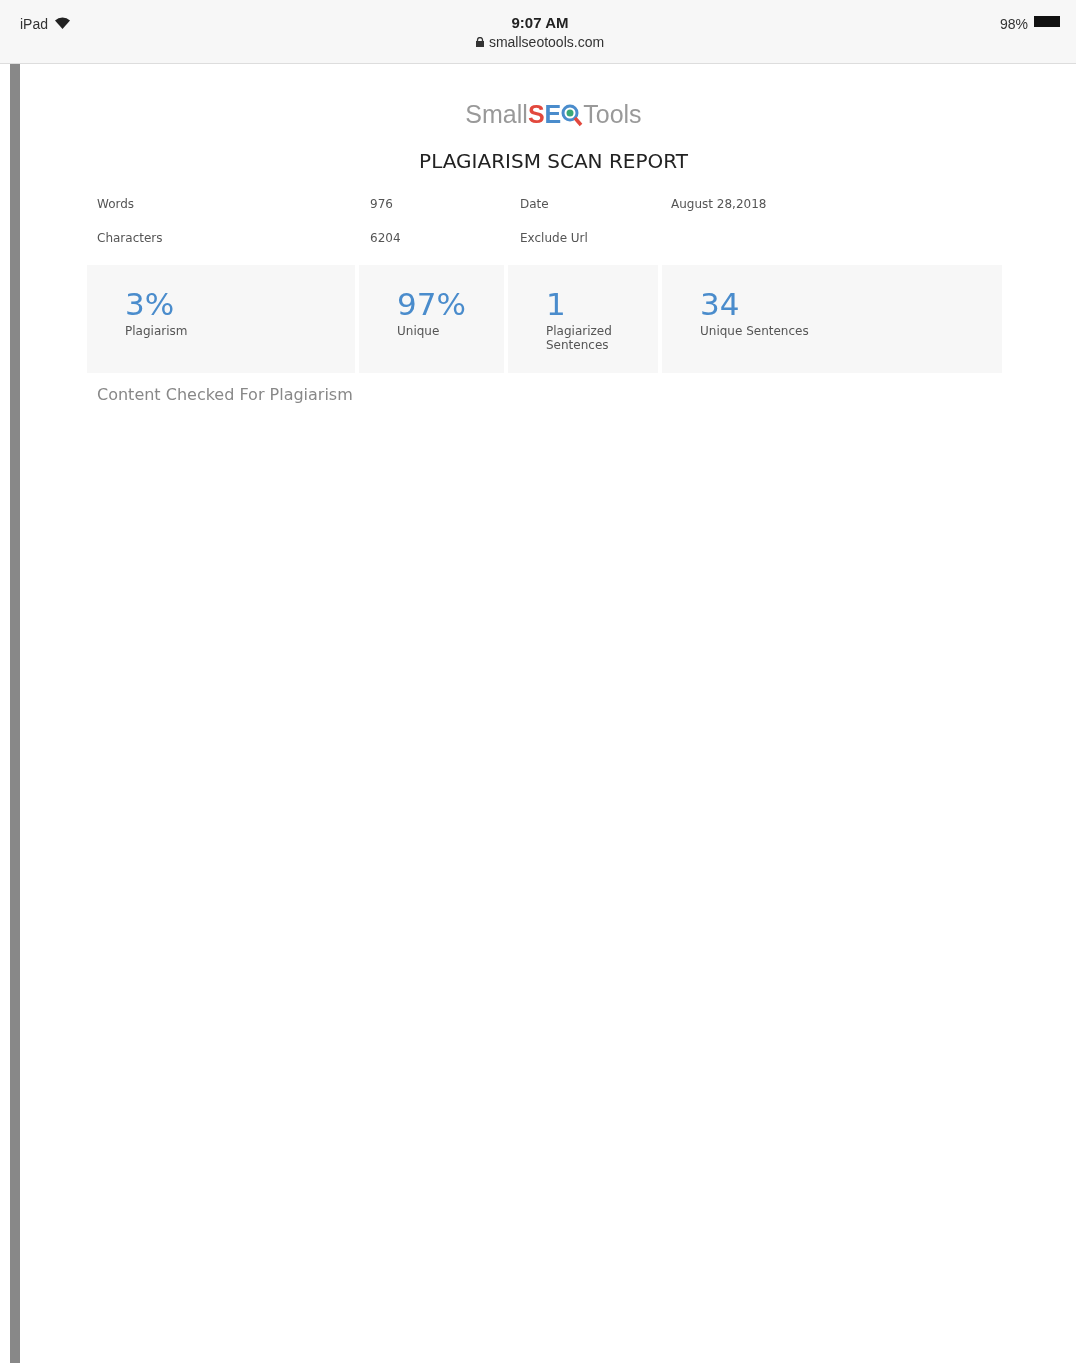 This screenshot has width=1076, height=1363. What do you see at coordinates (556, 304) in the screenshot?
I see `stat-value: 1` at bounding box center [556, 304].